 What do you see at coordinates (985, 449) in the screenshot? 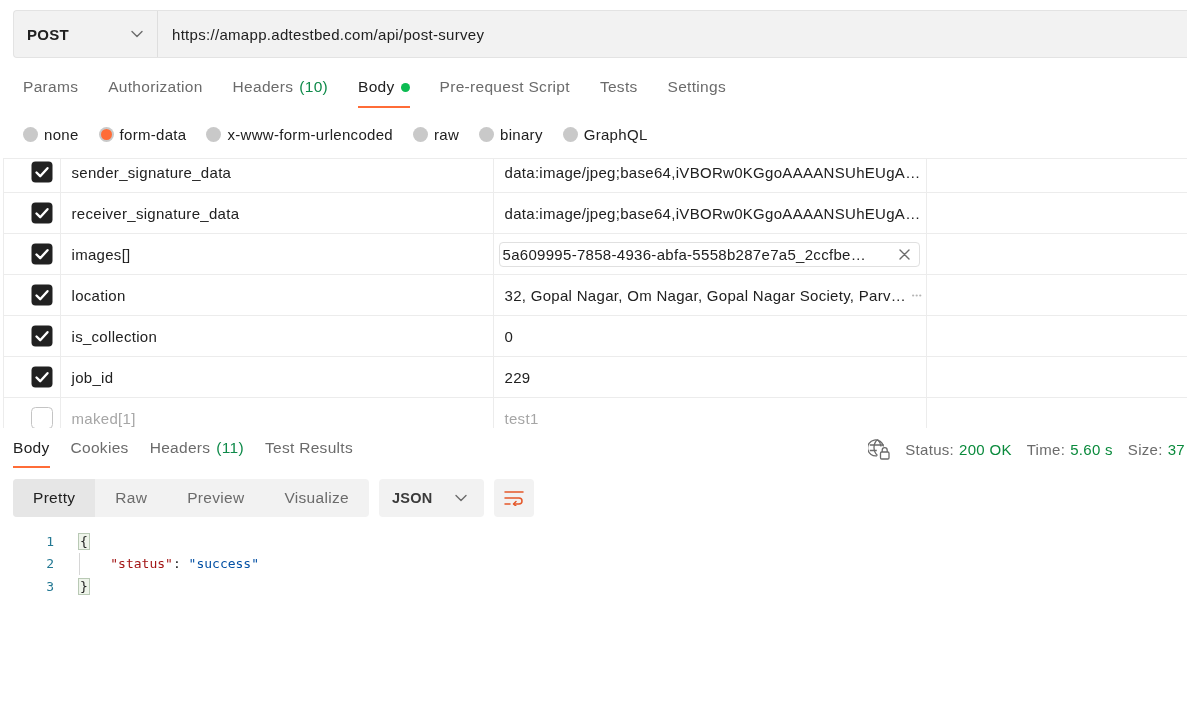
I see `meta-value: 200 OK` at bounding box center [985, 449].